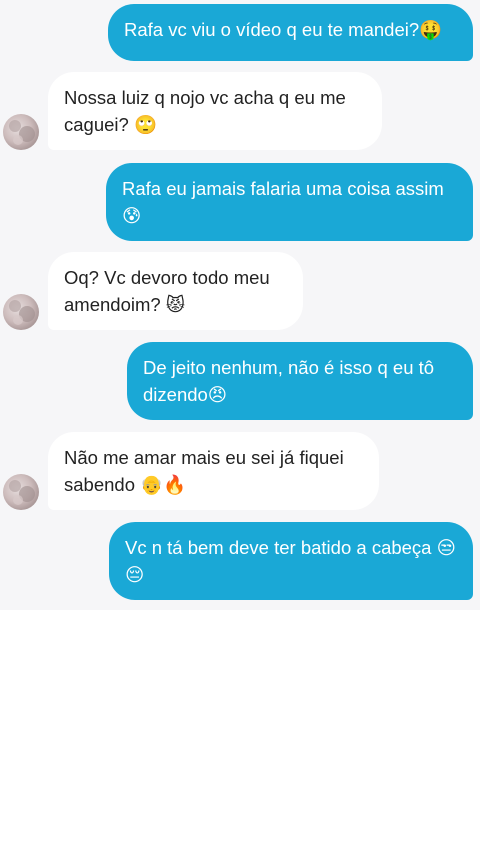 This screenshot has width=480, height=854. Describe the element at coordinates (289, 202) in the screenshot. I see `message-outgoing: Rafa eu jamais falaria uma coisa assim 😰` at that location.